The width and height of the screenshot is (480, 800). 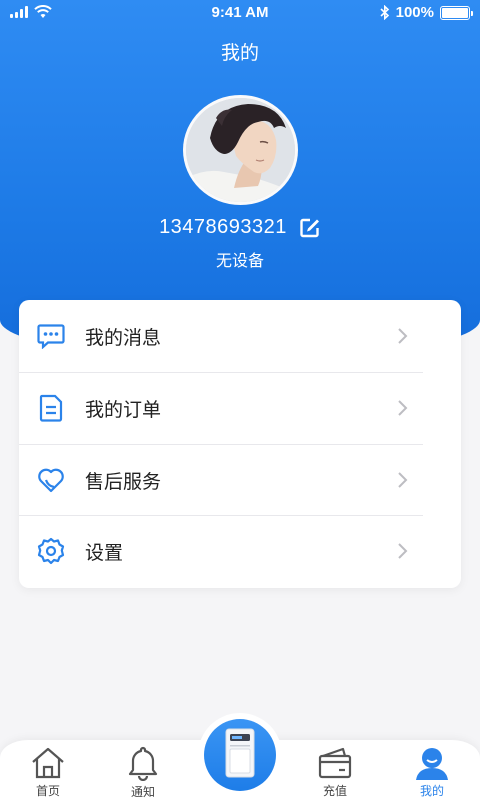 I want to click on battery-icon, so click(x=456, y=12).